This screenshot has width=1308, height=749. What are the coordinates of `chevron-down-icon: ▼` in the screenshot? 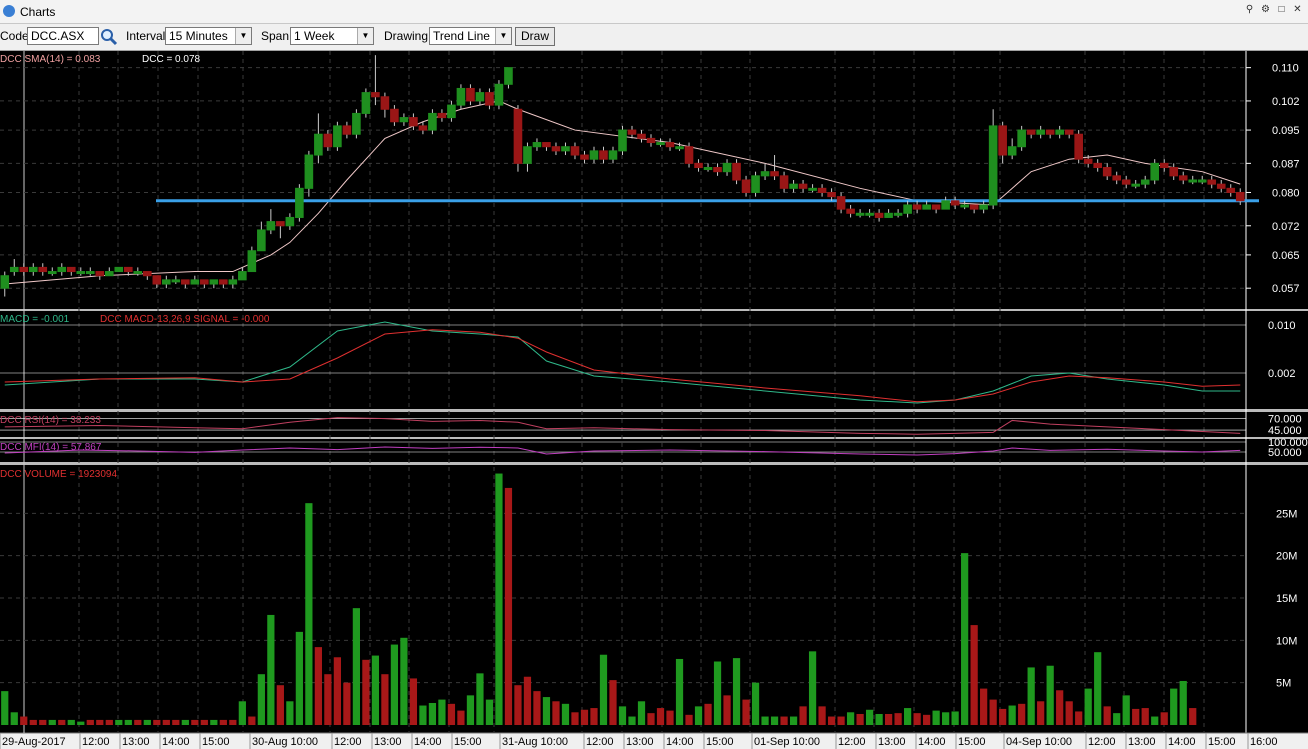 It's located at (243, 36).